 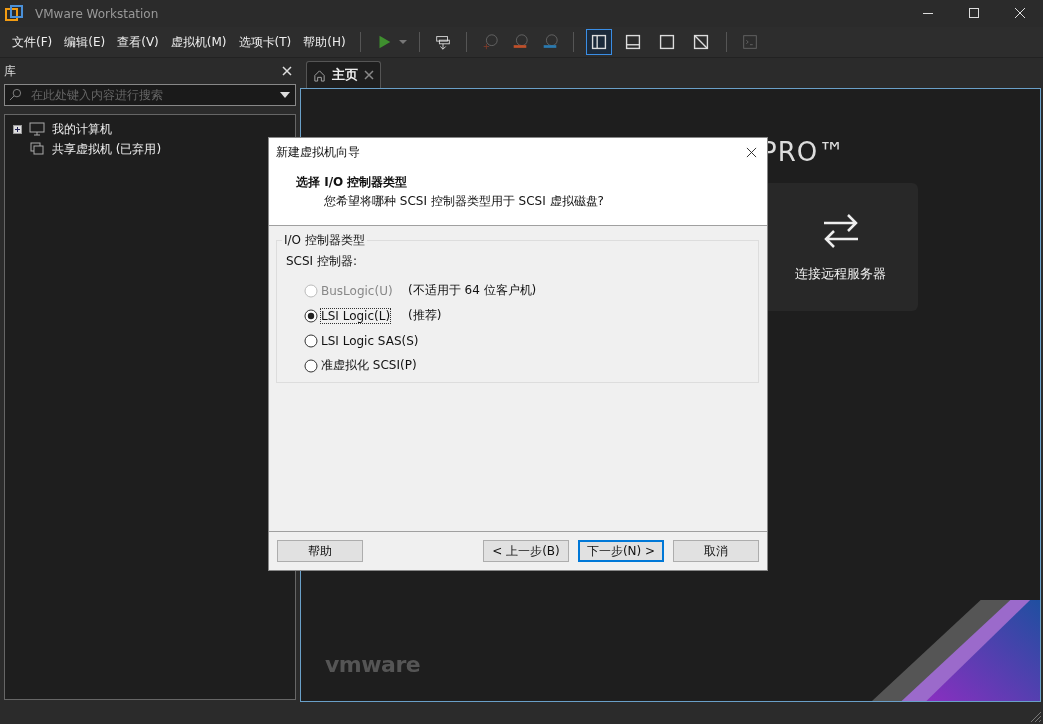 What do you see at coordinates (352, 182) in the screenshot?
I see `step-heading: 选择 I/O 控制器类型` at bounding box center [352, 182].